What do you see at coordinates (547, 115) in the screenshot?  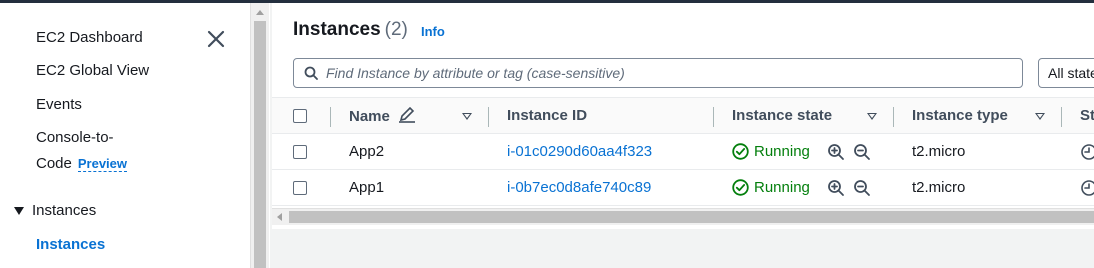 I see `column-header-instance-id: Instance ID` at bounding box center [547, 115].